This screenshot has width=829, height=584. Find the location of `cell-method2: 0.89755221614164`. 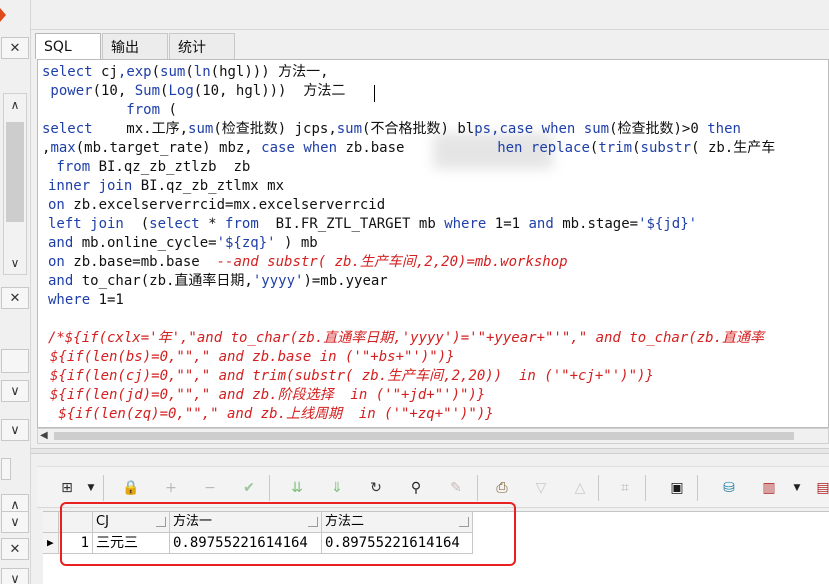

cell-method2: 0.89755221614164 is located at coordinates (397, 543).